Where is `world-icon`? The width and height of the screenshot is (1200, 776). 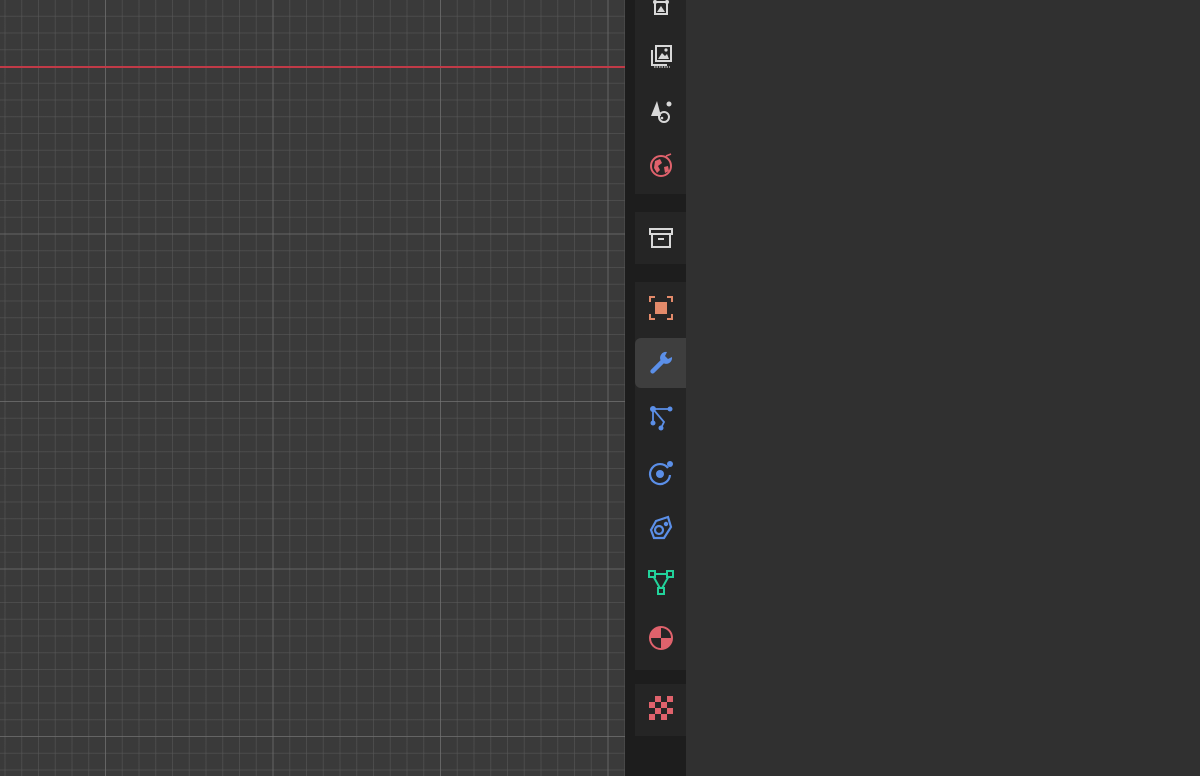
world-icon is located at coordinates (660, 165).